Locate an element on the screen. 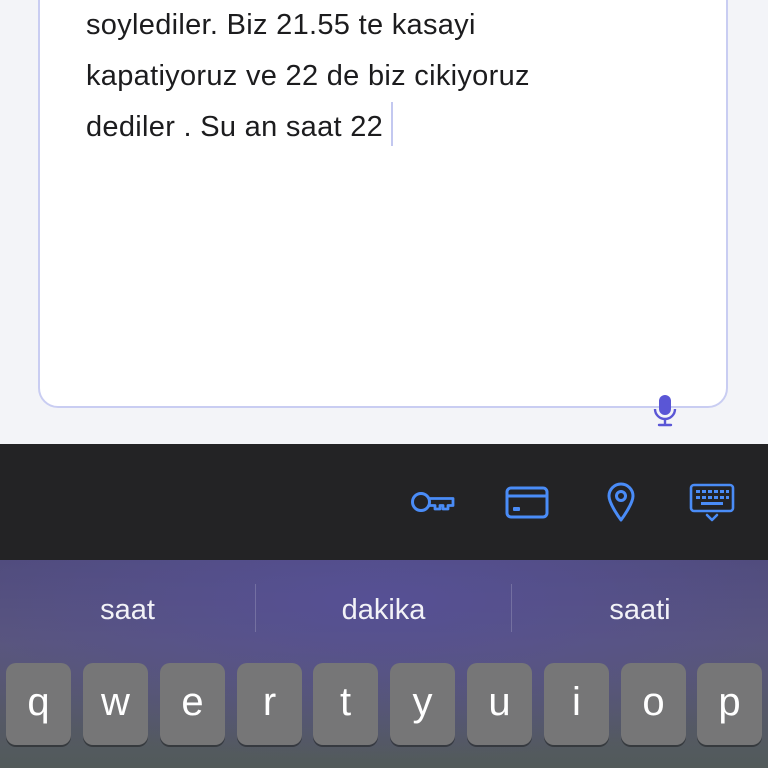 This screenshot has height=768, width=768. suggestion-bar: saat dakika saati is located at coordinates (384, 610).